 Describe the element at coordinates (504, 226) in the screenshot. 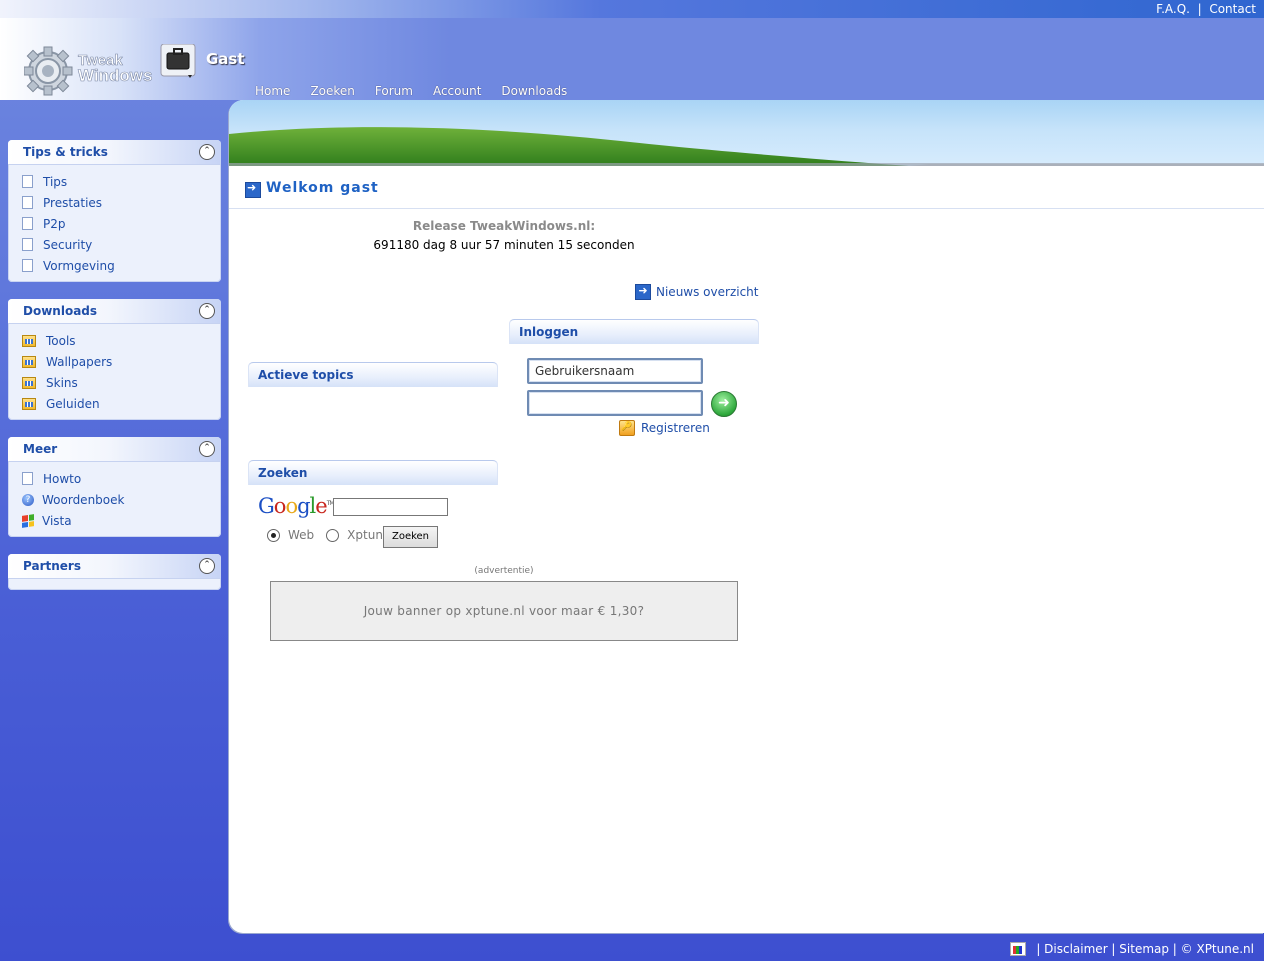

I see `release-label: Release TweakWindows.nl:` at that location.